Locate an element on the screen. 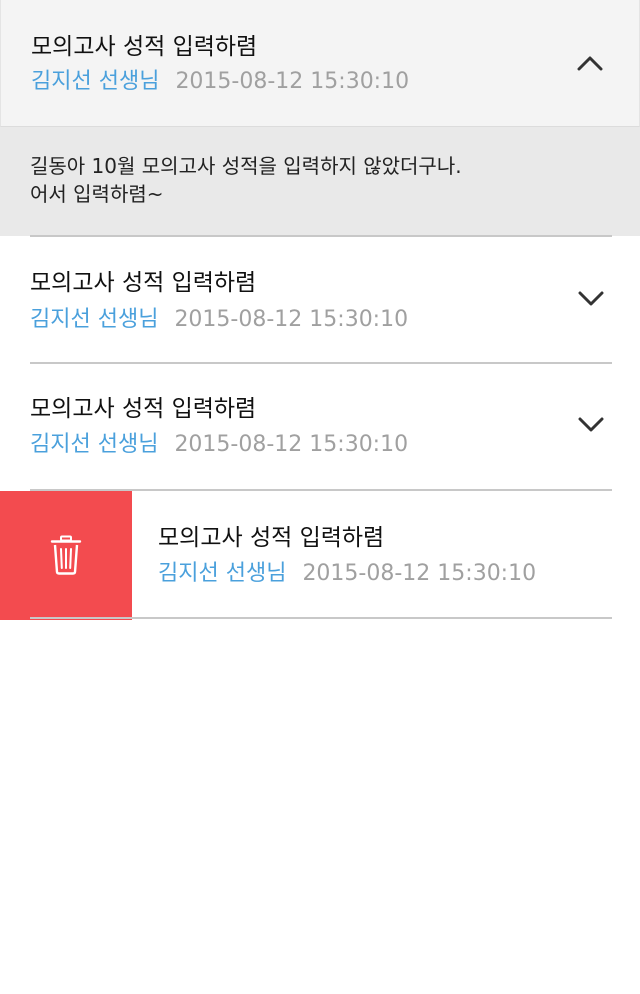 The width and height of the screenshot is (640, 994). chevron-up-icon is located at coordinates (590, 63).